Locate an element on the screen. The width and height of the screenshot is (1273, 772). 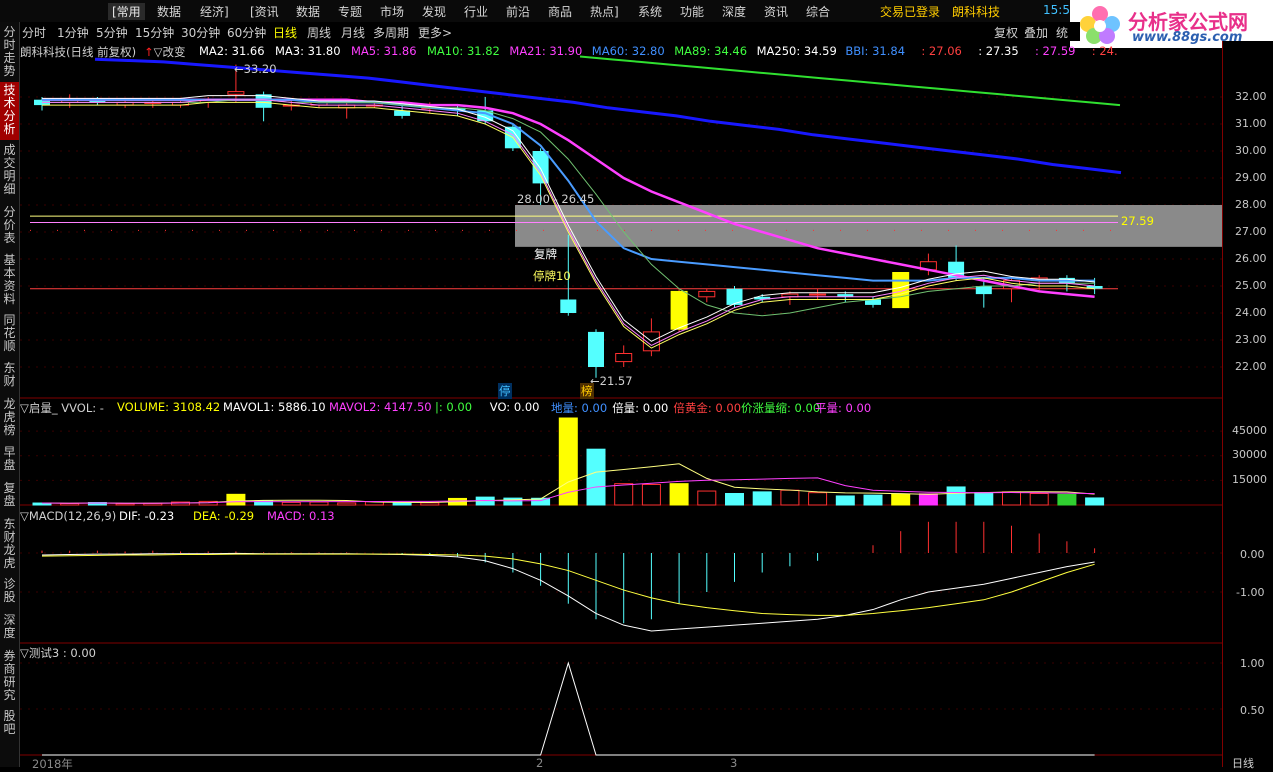
vol-title-text: 启量_ VVOL: - is located at coordinates (66, 408).